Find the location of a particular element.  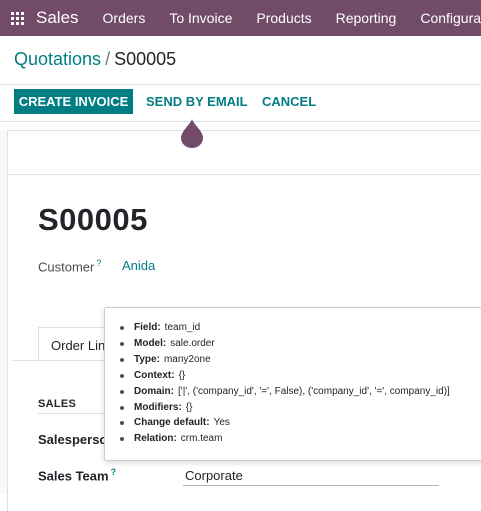

menu-to-invoice: To Invoice is located at coordinates (200, 18).